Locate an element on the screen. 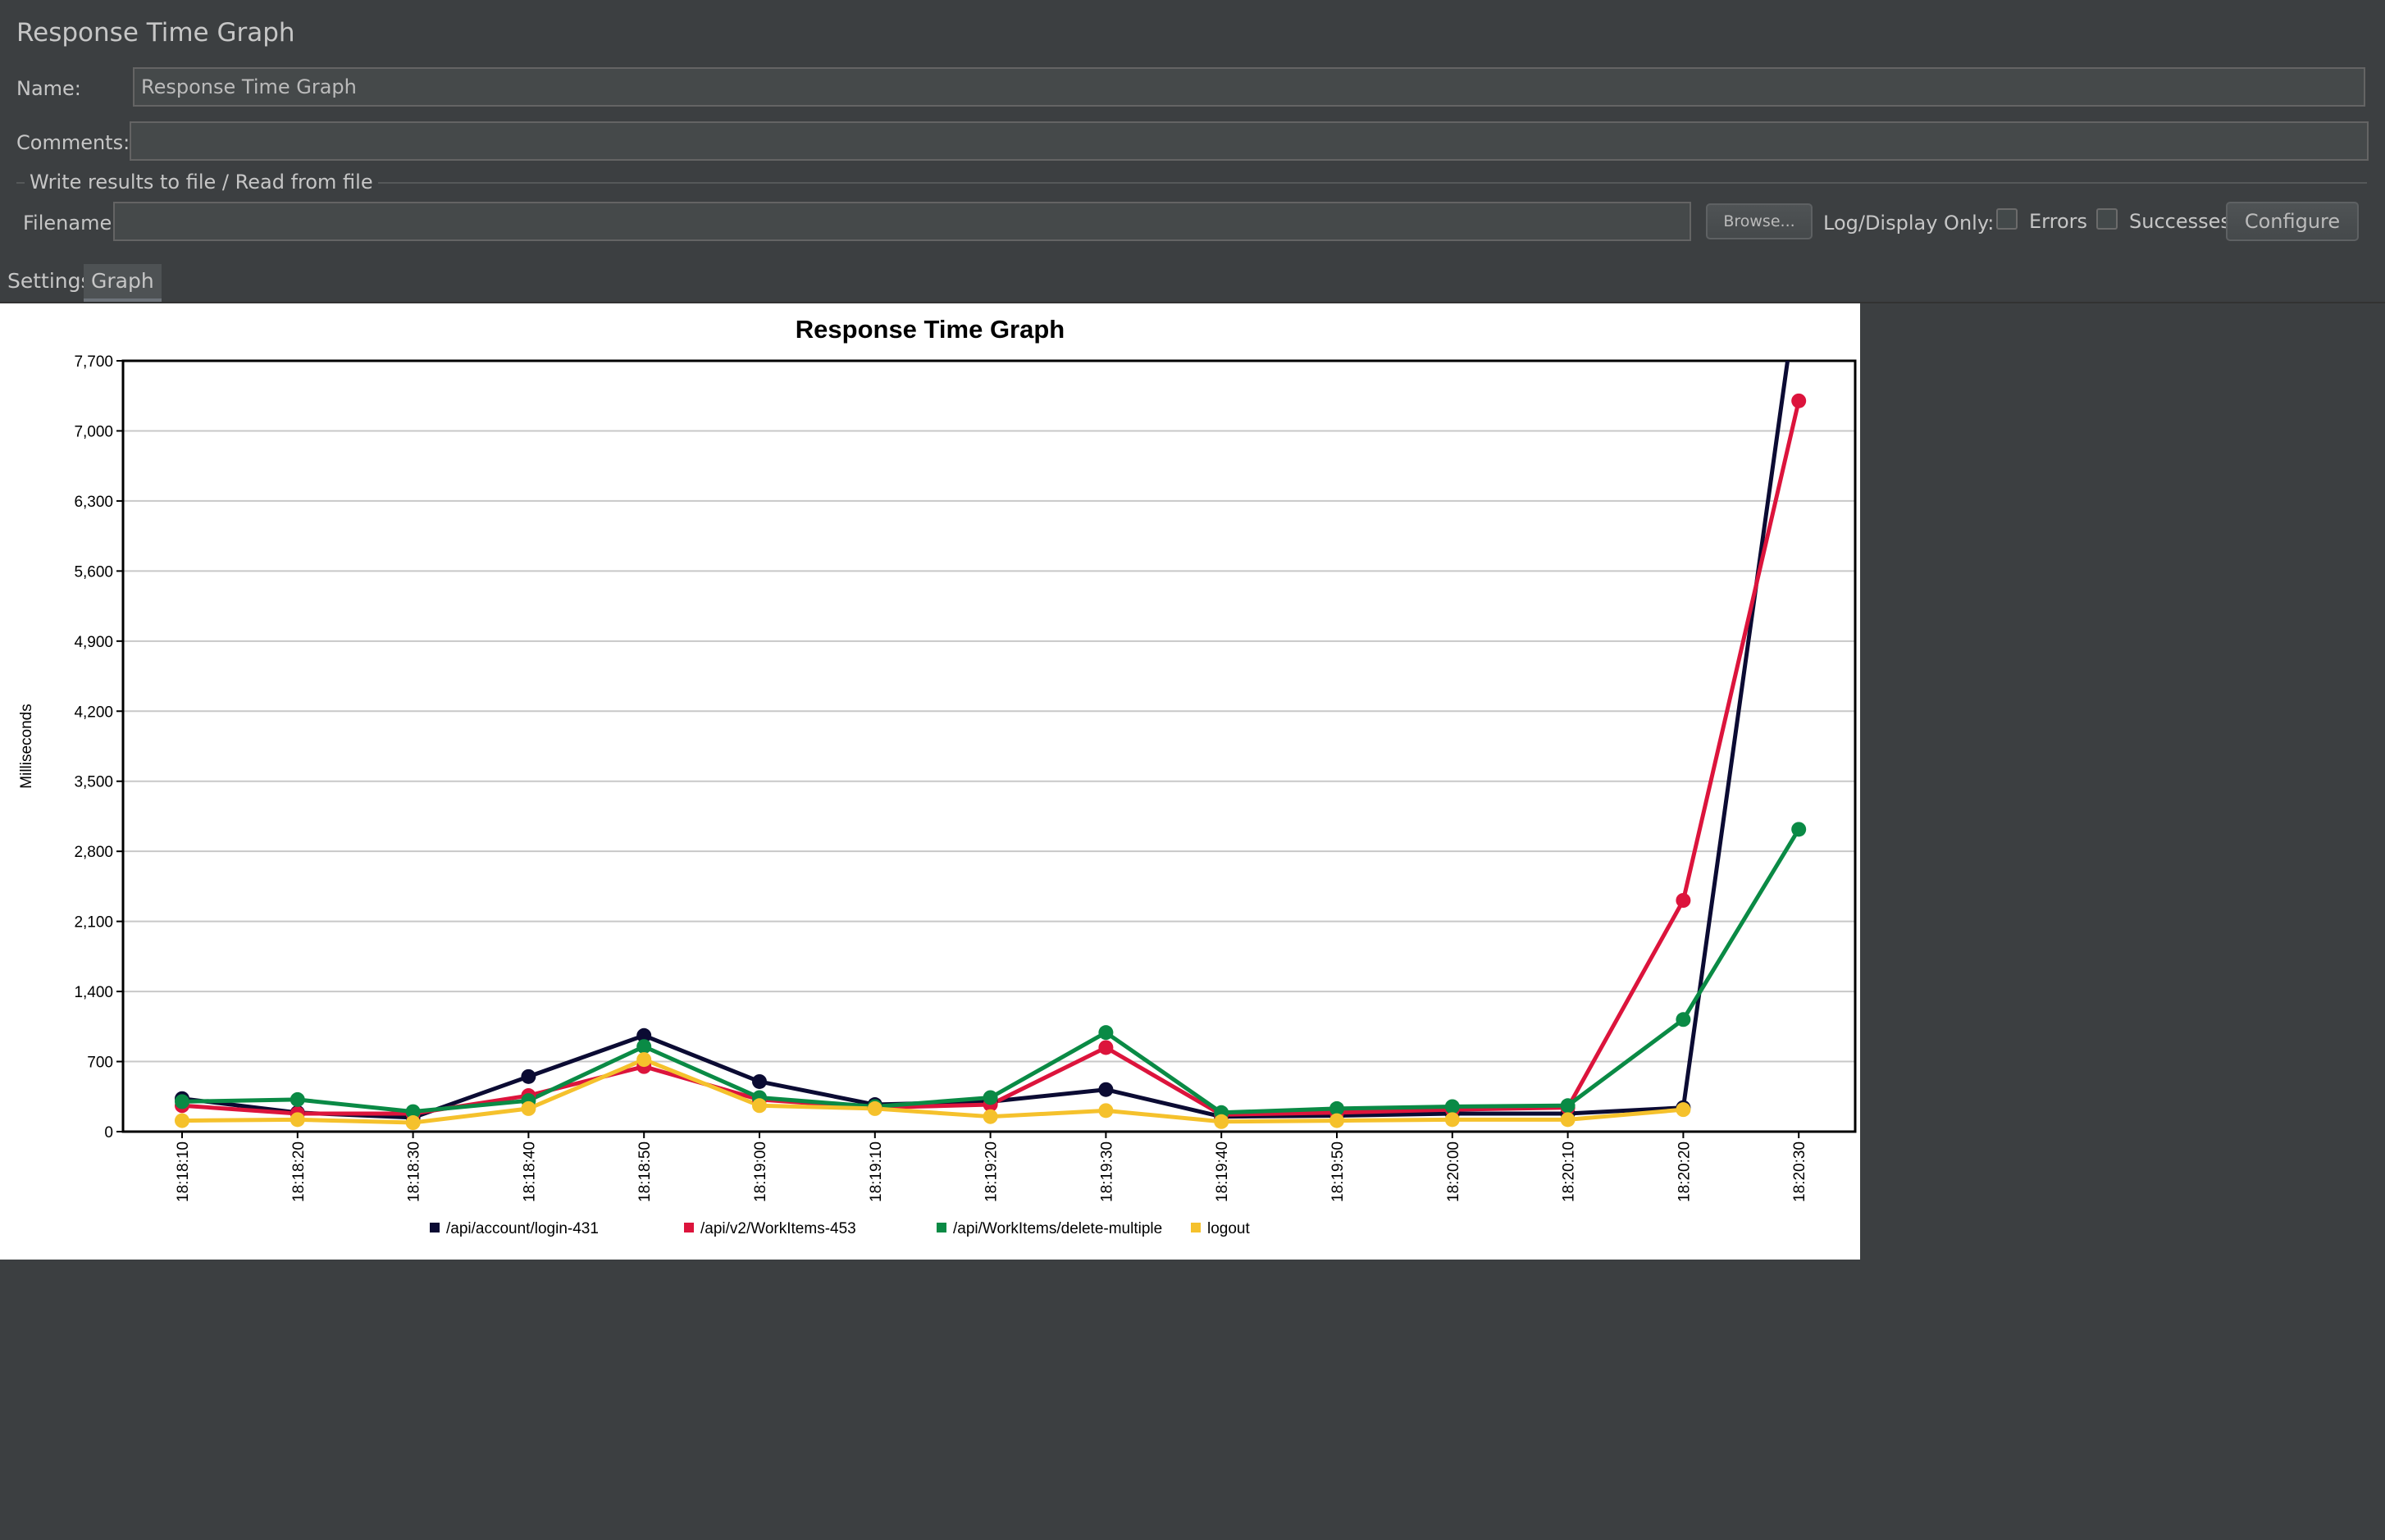  y-tick-label: 2,800 is located at coordinates (93, 852).